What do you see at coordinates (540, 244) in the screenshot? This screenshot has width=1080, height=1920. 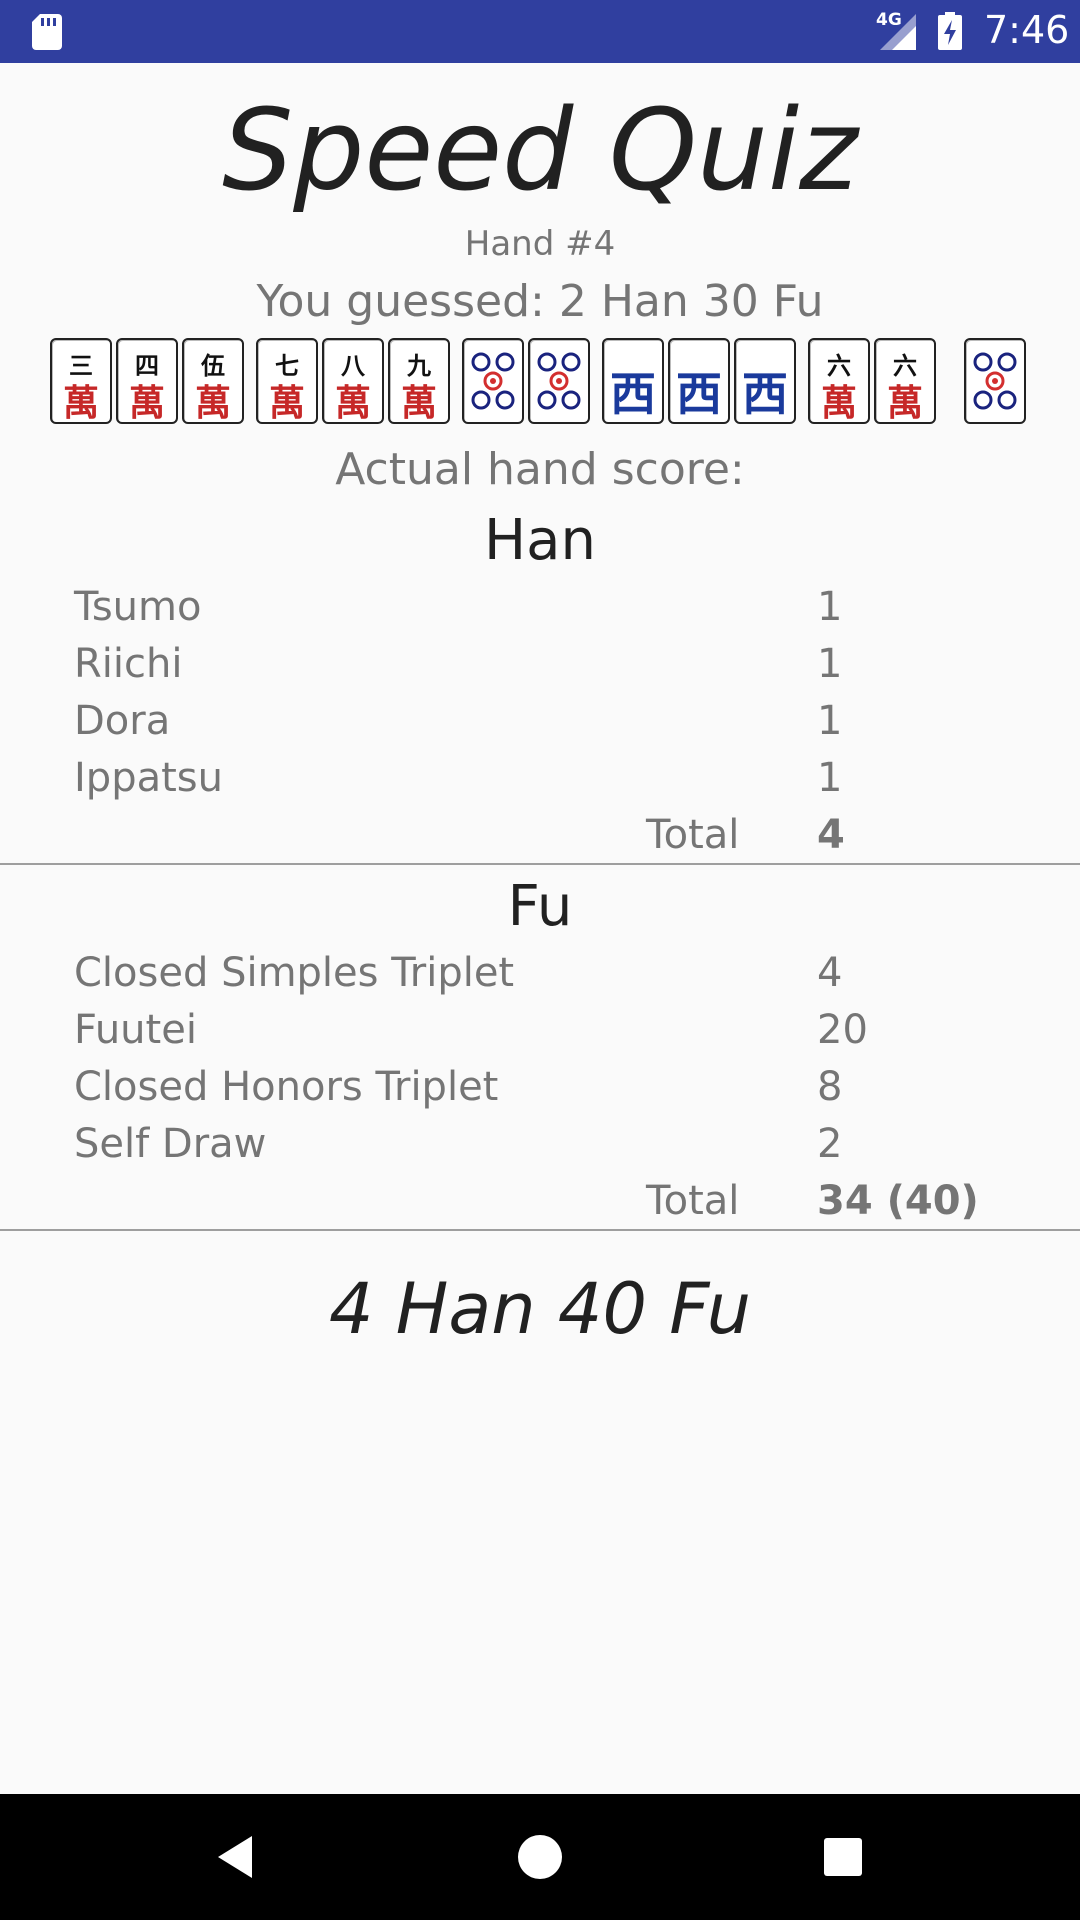 I see `hand-number: Hand #4` at bounding box center [540, 244].